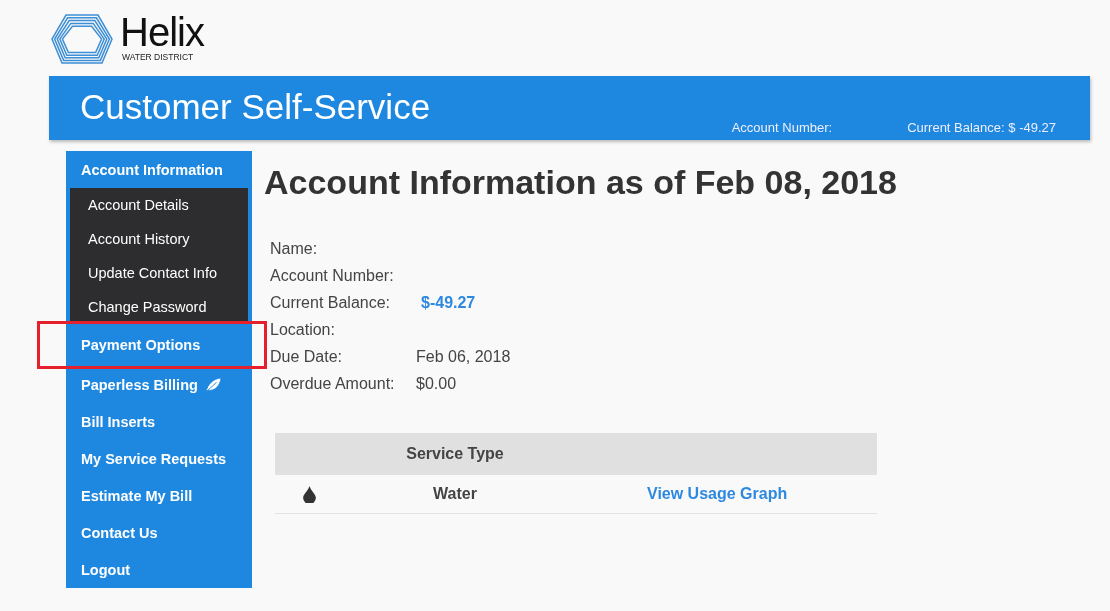 This screenshot has height=611, width=1110. I want to click on nav-item: Logout, so click(159, 569).